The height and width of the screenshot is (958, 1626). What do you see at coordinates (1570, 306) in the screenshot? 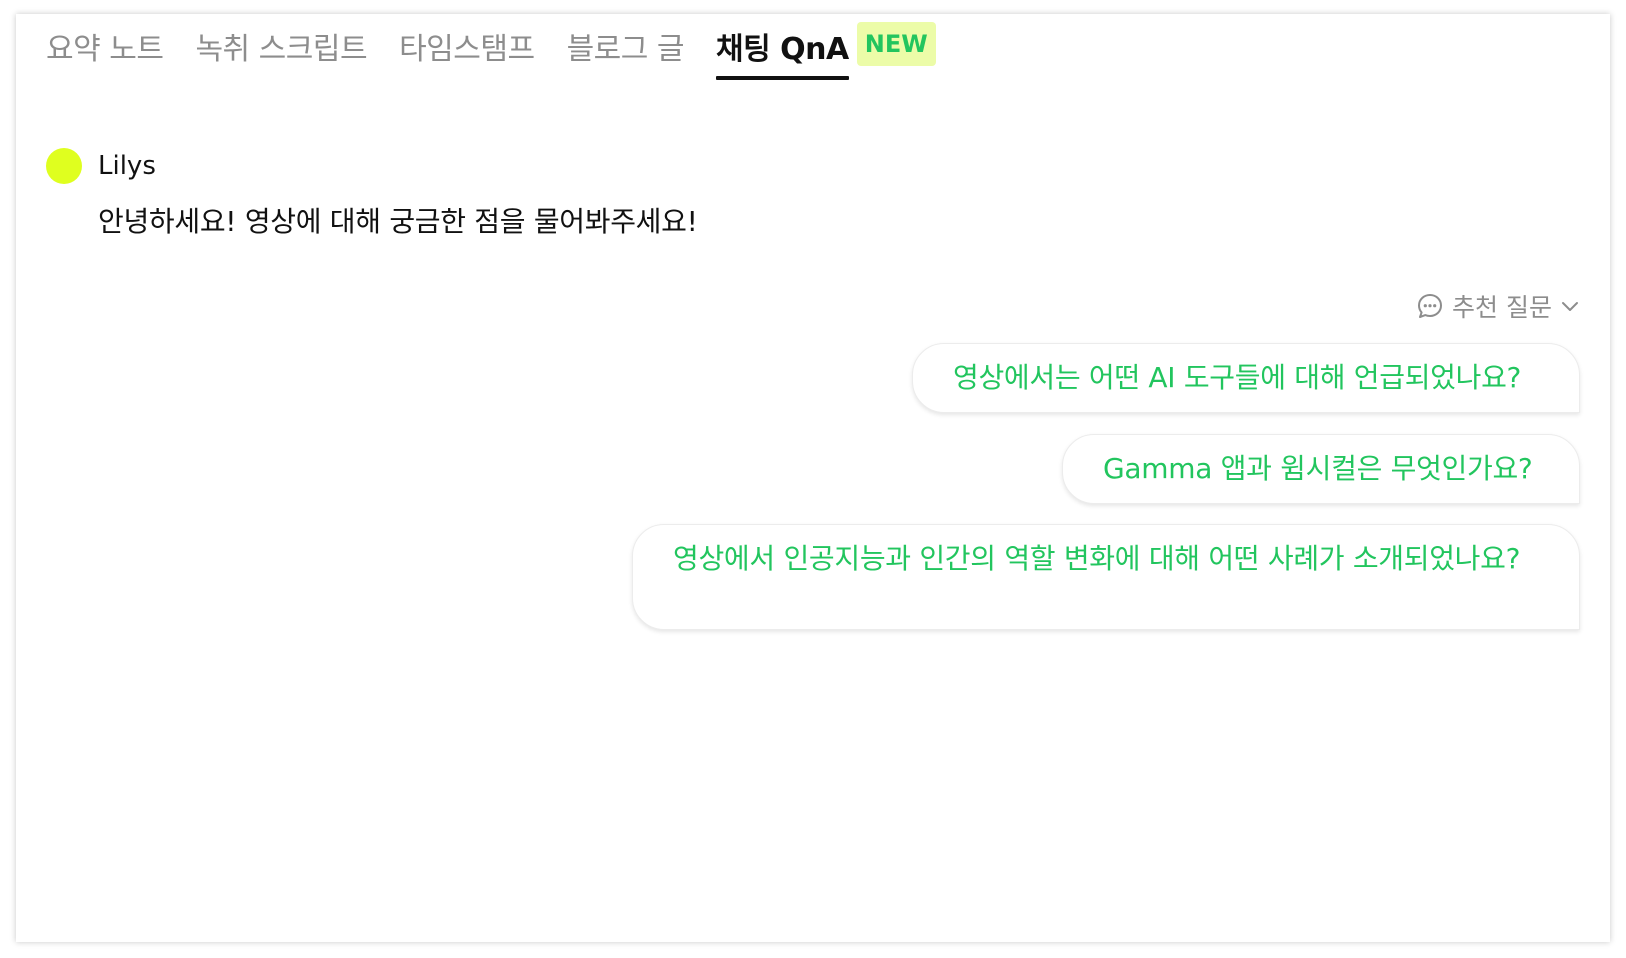
I see `chevron-down-icon` at bounding box center [1570, 306].